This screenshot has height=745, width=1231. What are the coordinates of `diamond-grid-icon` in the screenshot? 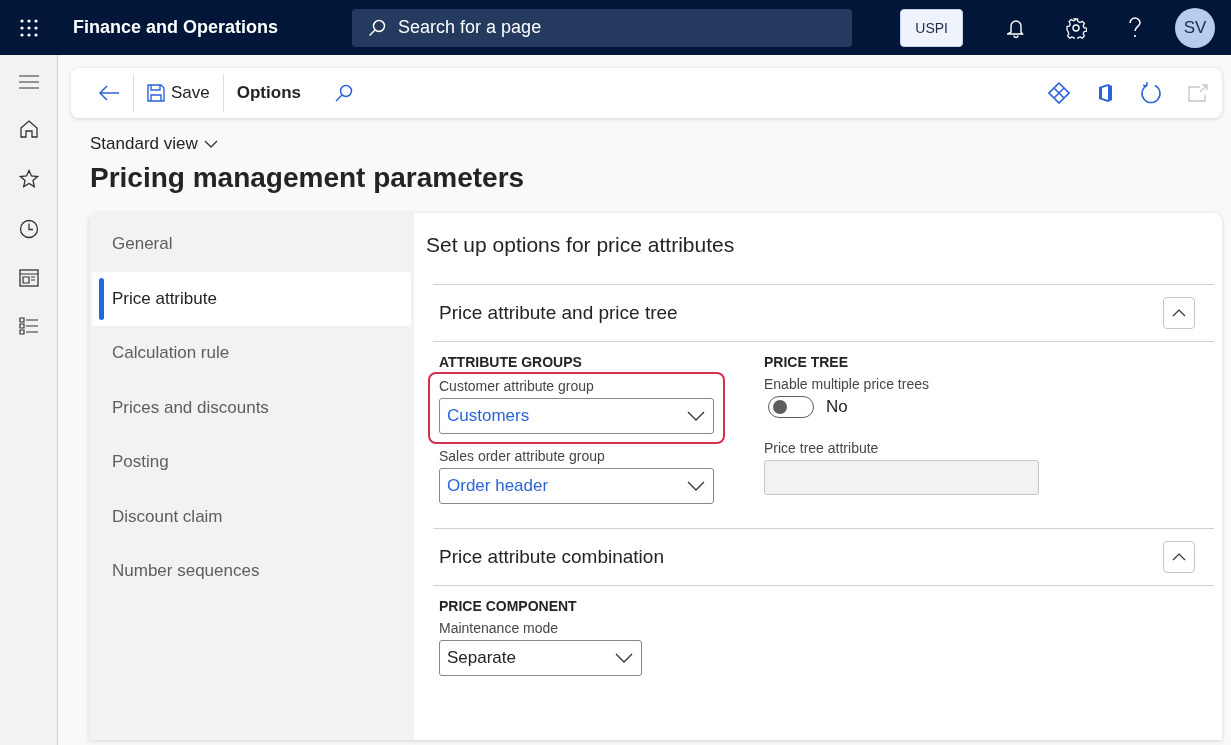 It's located at (1059, 93).